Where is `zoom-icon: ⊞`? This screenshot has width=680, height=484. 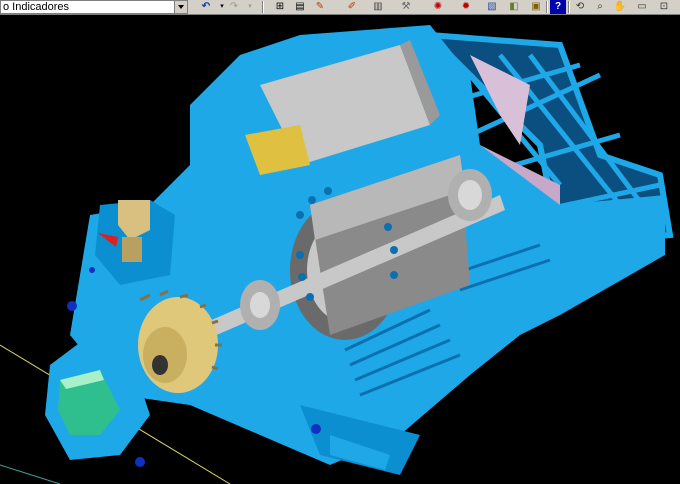
zoom-icon: ⊞ is located at coordinates (280, 7).